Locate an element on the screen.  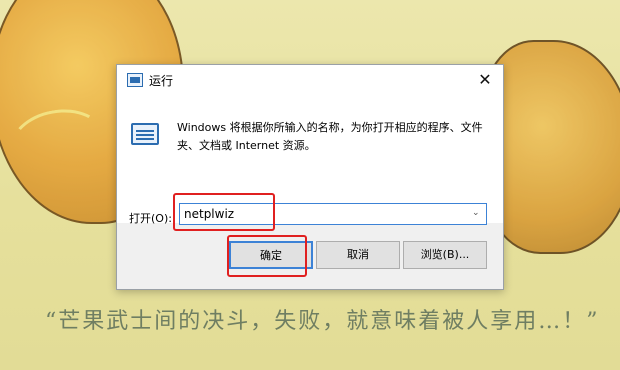
close-button: ✕ is located at coordinates (485, 80).